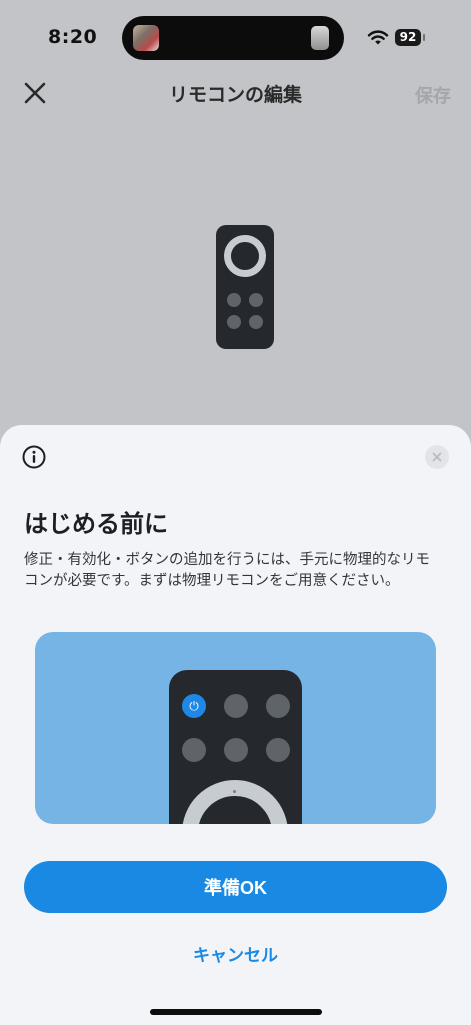  Describe the element at coordinates (433, 95) in the screenshot. I see `save-button: 保存` at that location.